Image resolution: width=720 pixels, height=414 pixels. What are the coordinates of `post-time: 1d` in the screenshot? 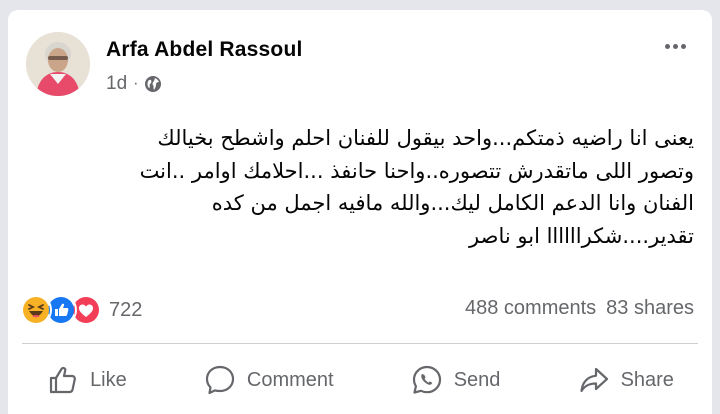 It's located at (116, 84).